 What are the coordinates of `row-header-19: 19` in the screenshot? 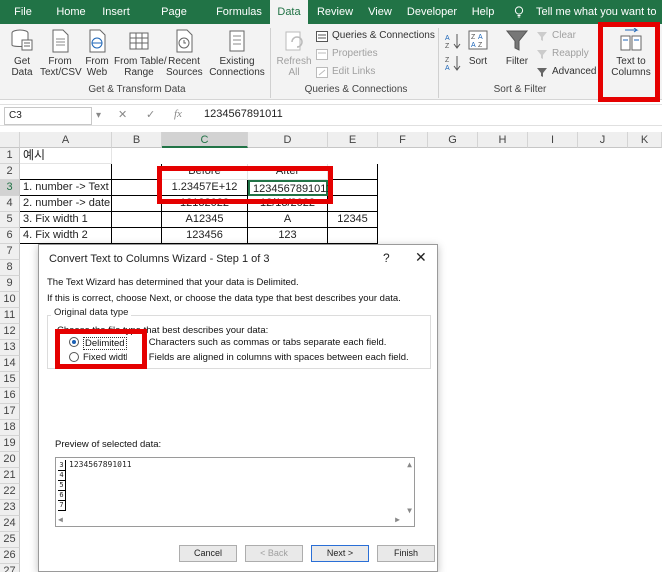 It's located at (10, 444).